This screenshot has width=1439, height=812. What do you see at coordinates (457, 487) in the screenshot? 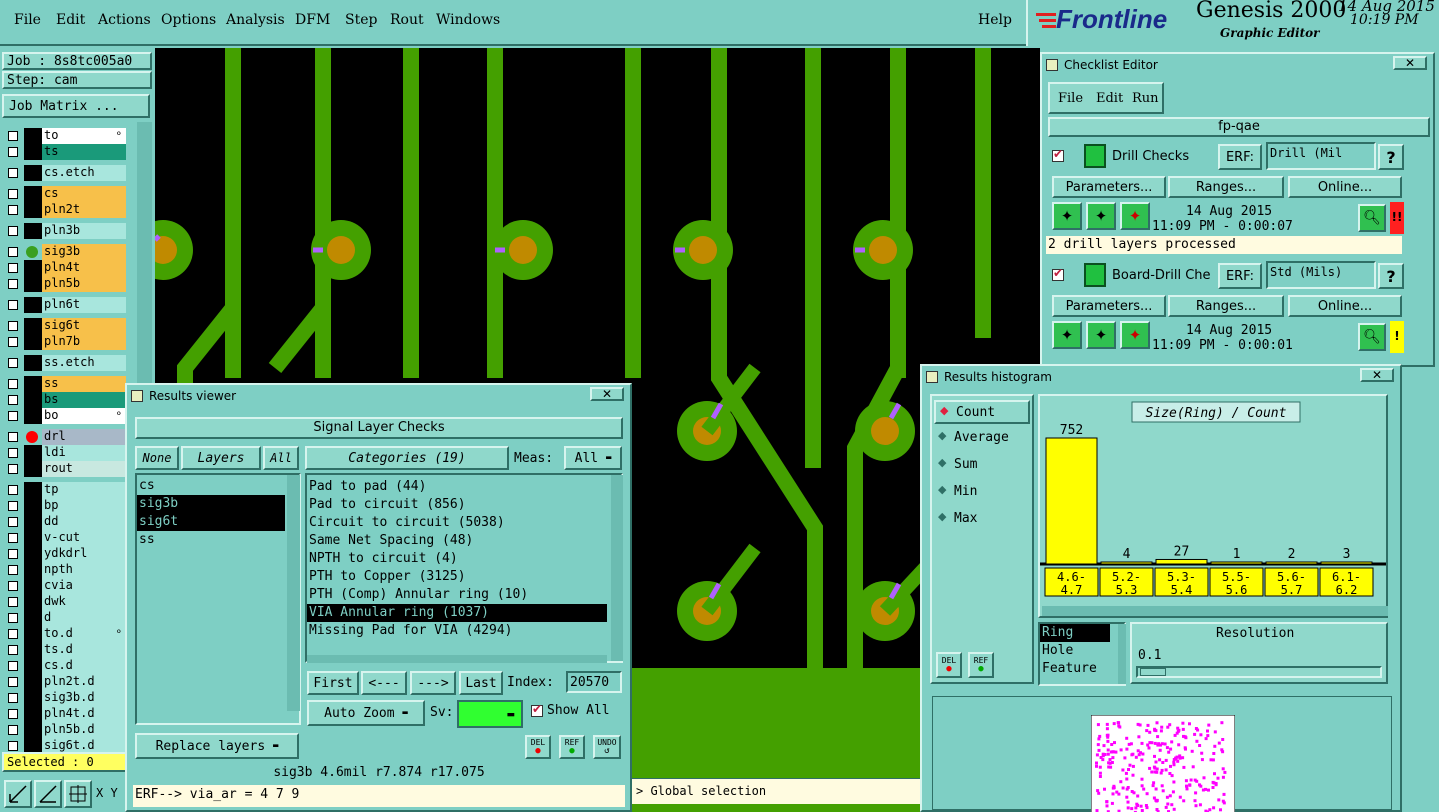
I see `category-item: Pad to pad (44)` at bounding box center [457, 487].